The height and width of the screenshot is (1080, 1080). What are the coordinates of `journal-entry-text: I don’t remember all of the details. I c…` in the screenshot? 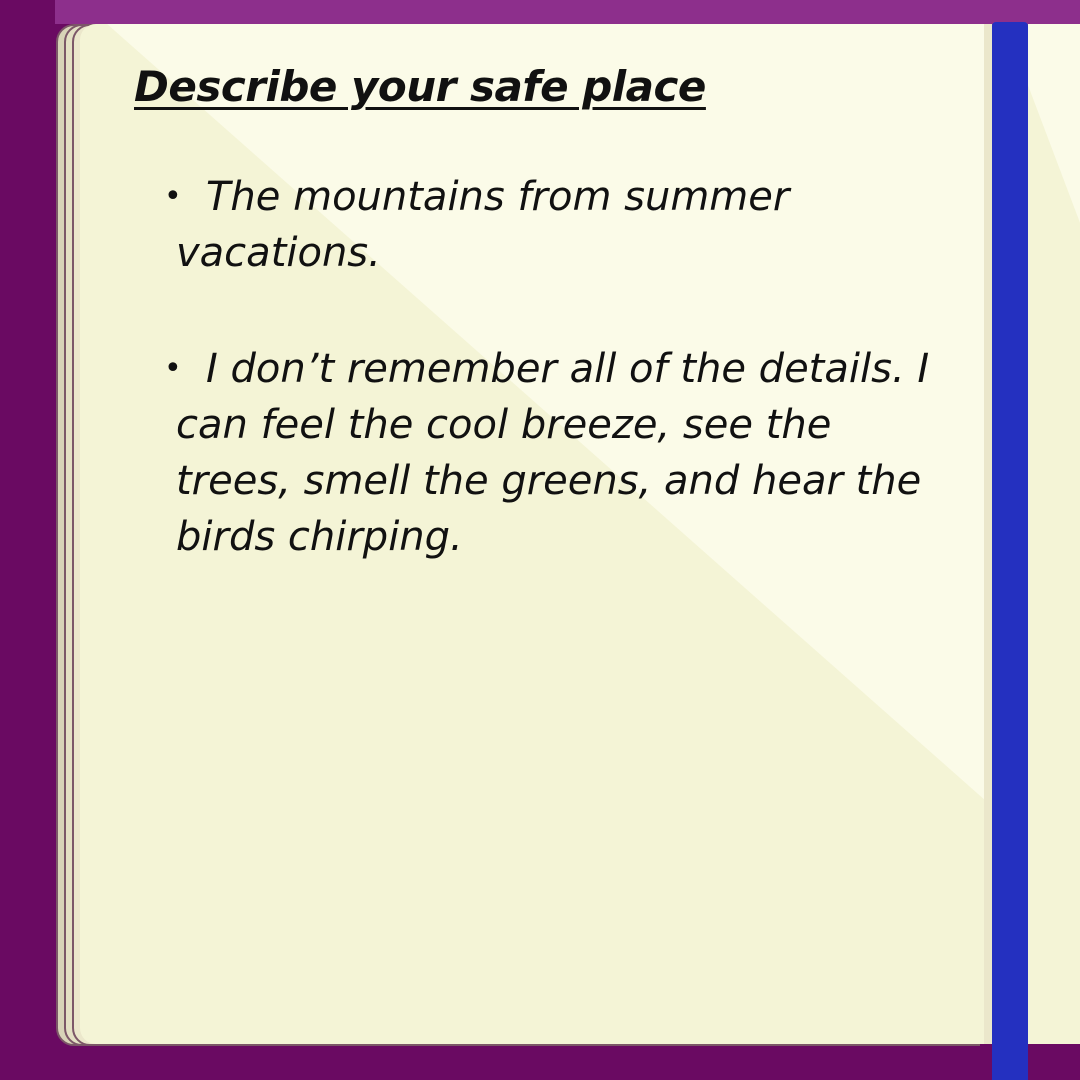 It's located at (553, 453).